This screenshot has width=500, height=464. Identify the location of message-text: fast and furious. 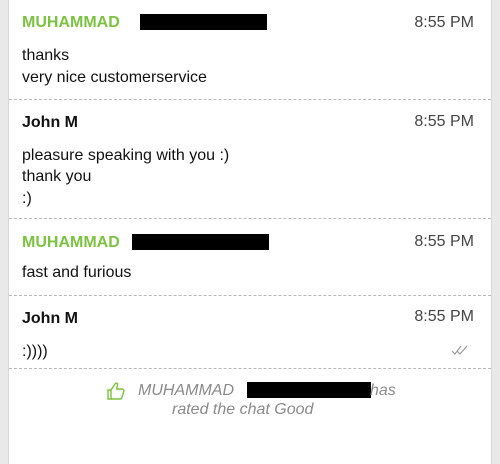
(77, 272).